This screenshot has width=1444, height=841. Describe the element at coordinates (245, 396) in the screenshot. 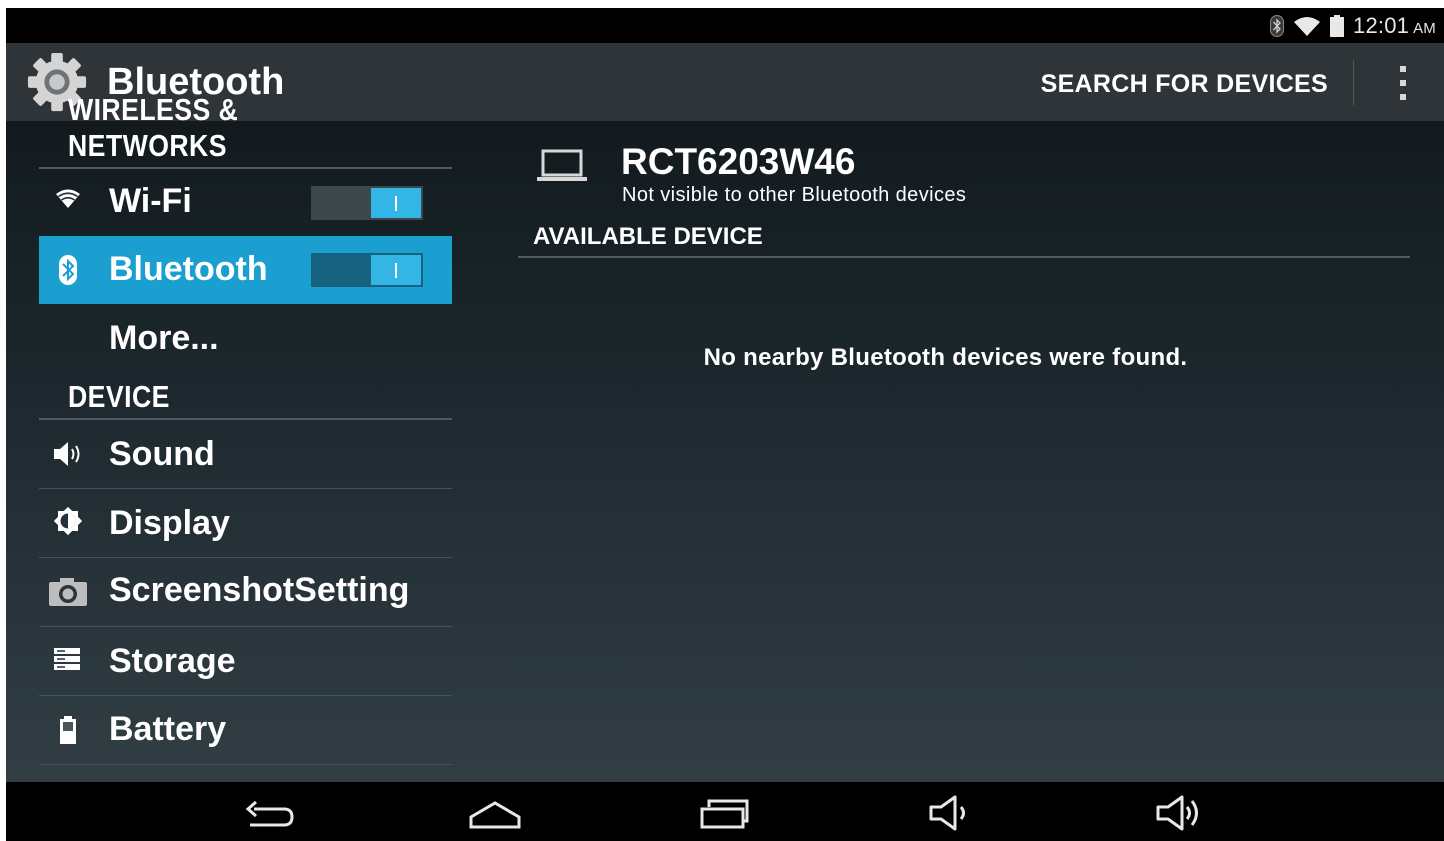

I see `section-header-device: DEVICE` at that location.